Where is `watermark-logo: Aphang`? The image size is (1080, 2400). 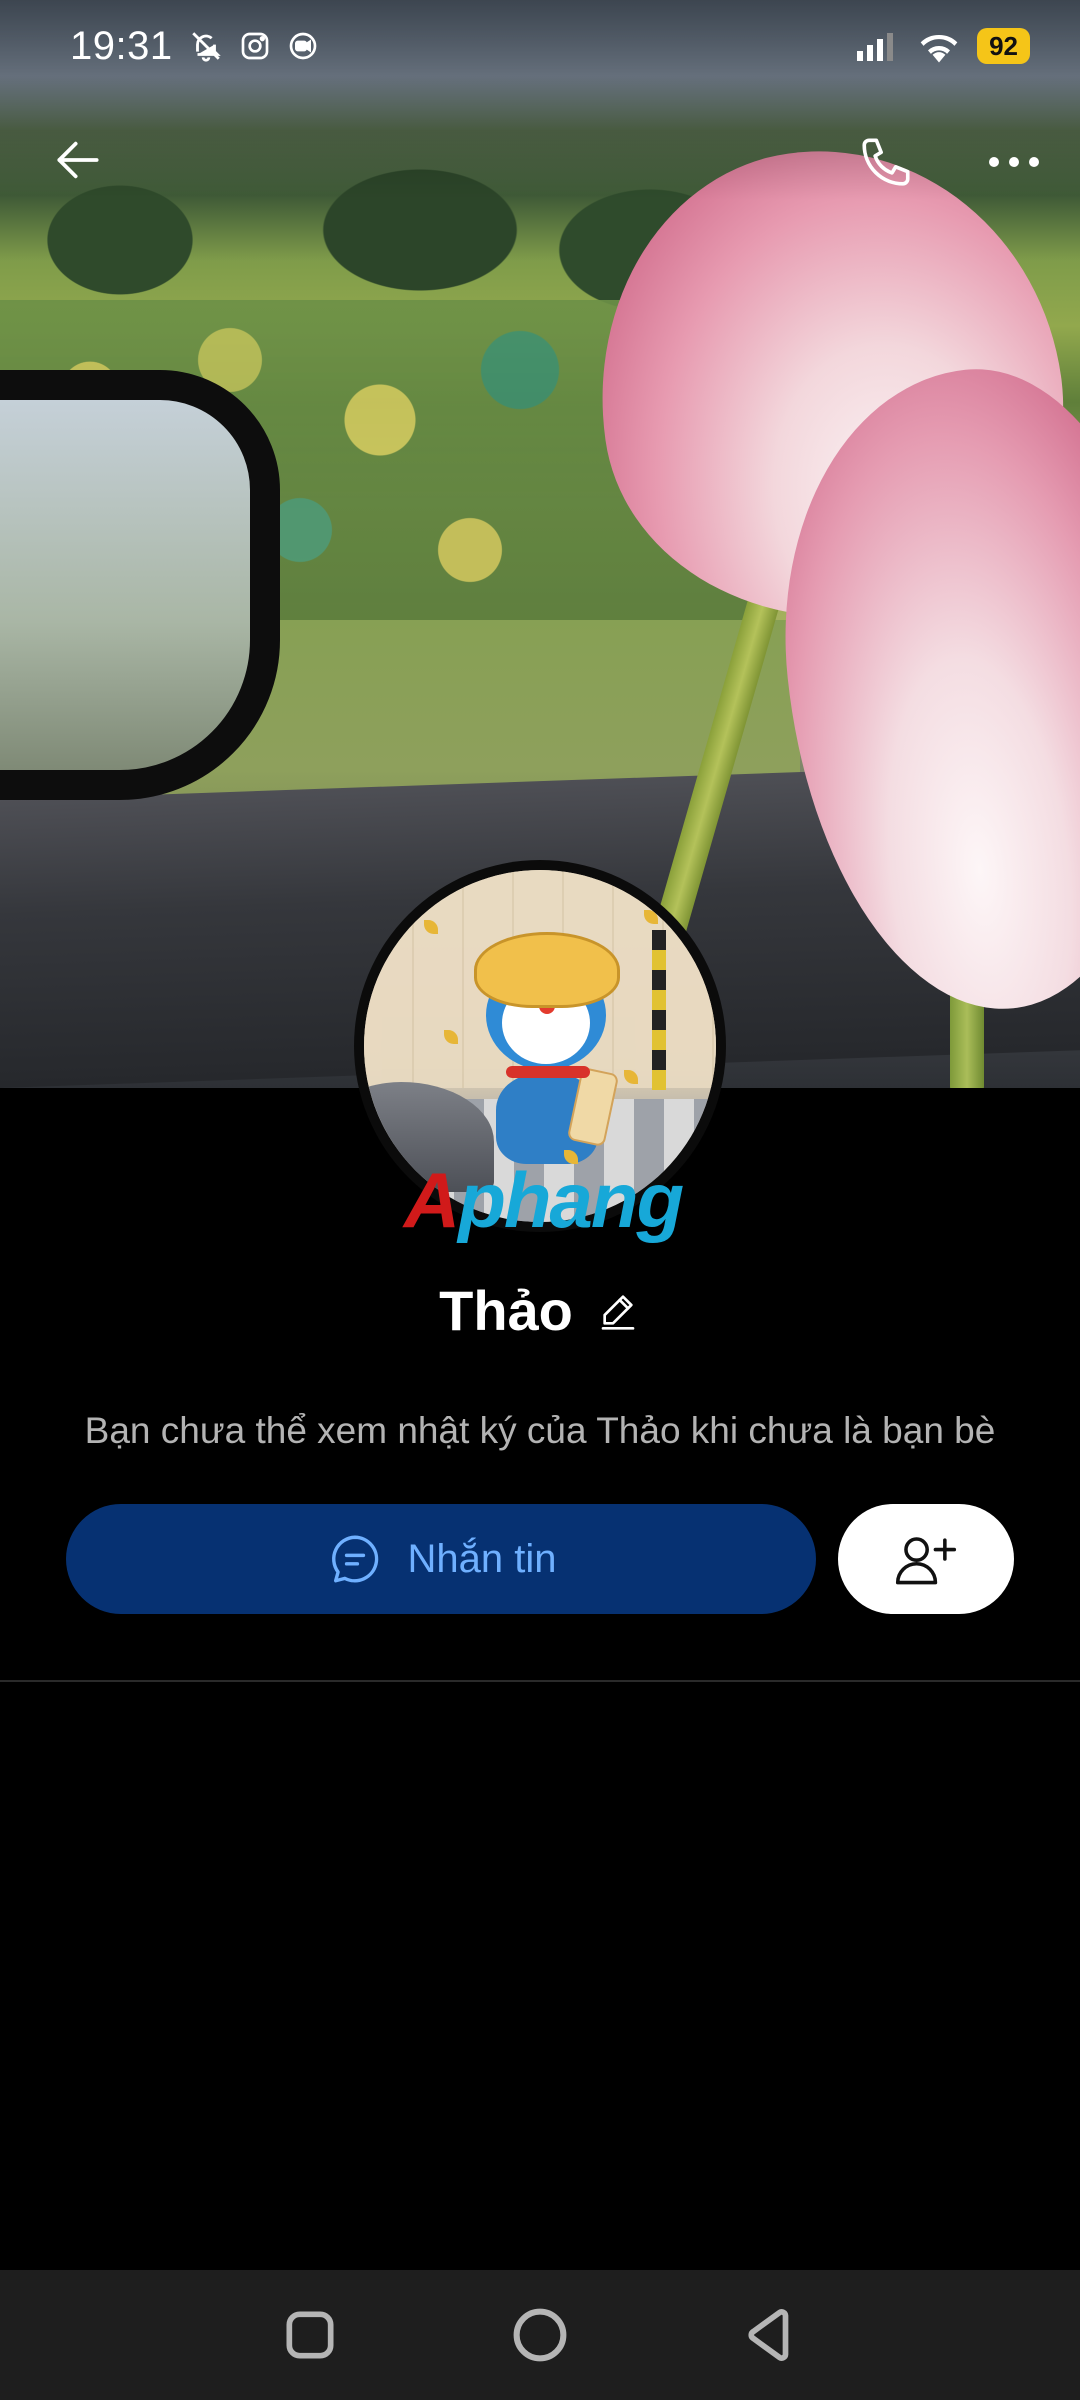 watermark-logo: Aphang is located at coordinates (543, 1200).